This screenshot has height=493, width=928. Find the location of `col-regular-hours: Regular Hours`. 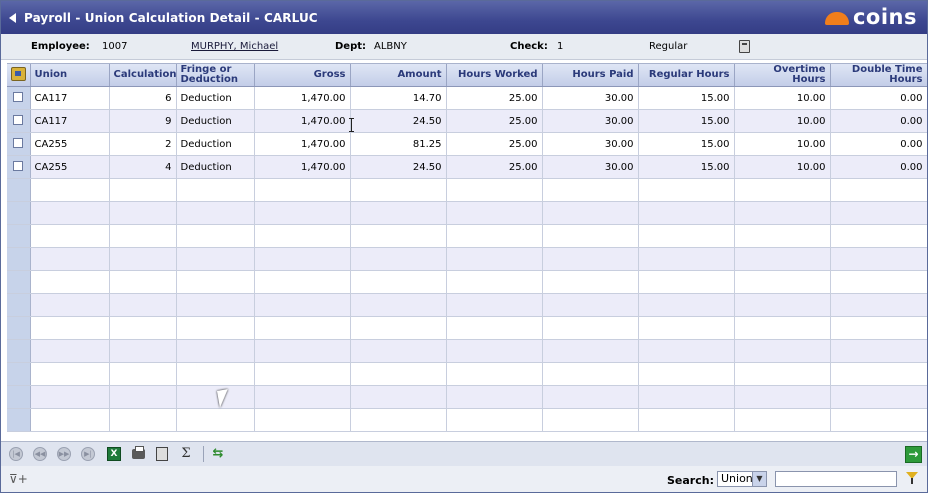

col-regular-hours: Regular Hours is located at coordinates (686, 75).